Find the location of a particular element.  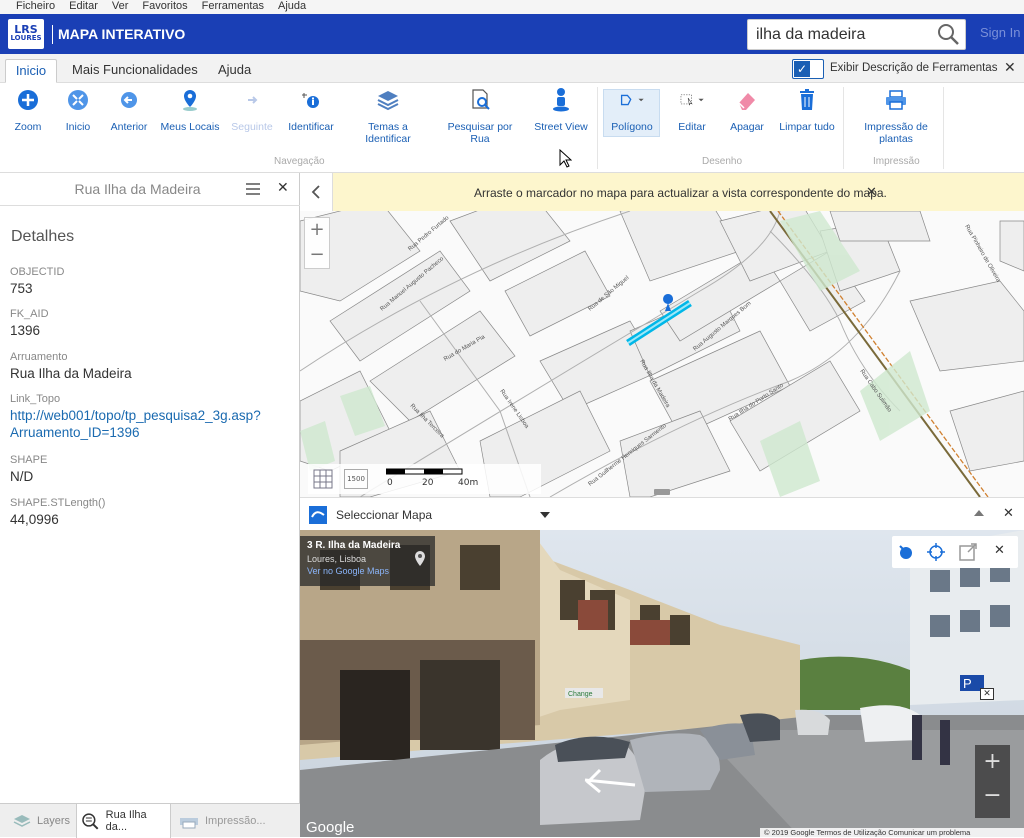

details-panel-header: Rua Ilha da Madeira ✕ is located at coordinates (150, 189).